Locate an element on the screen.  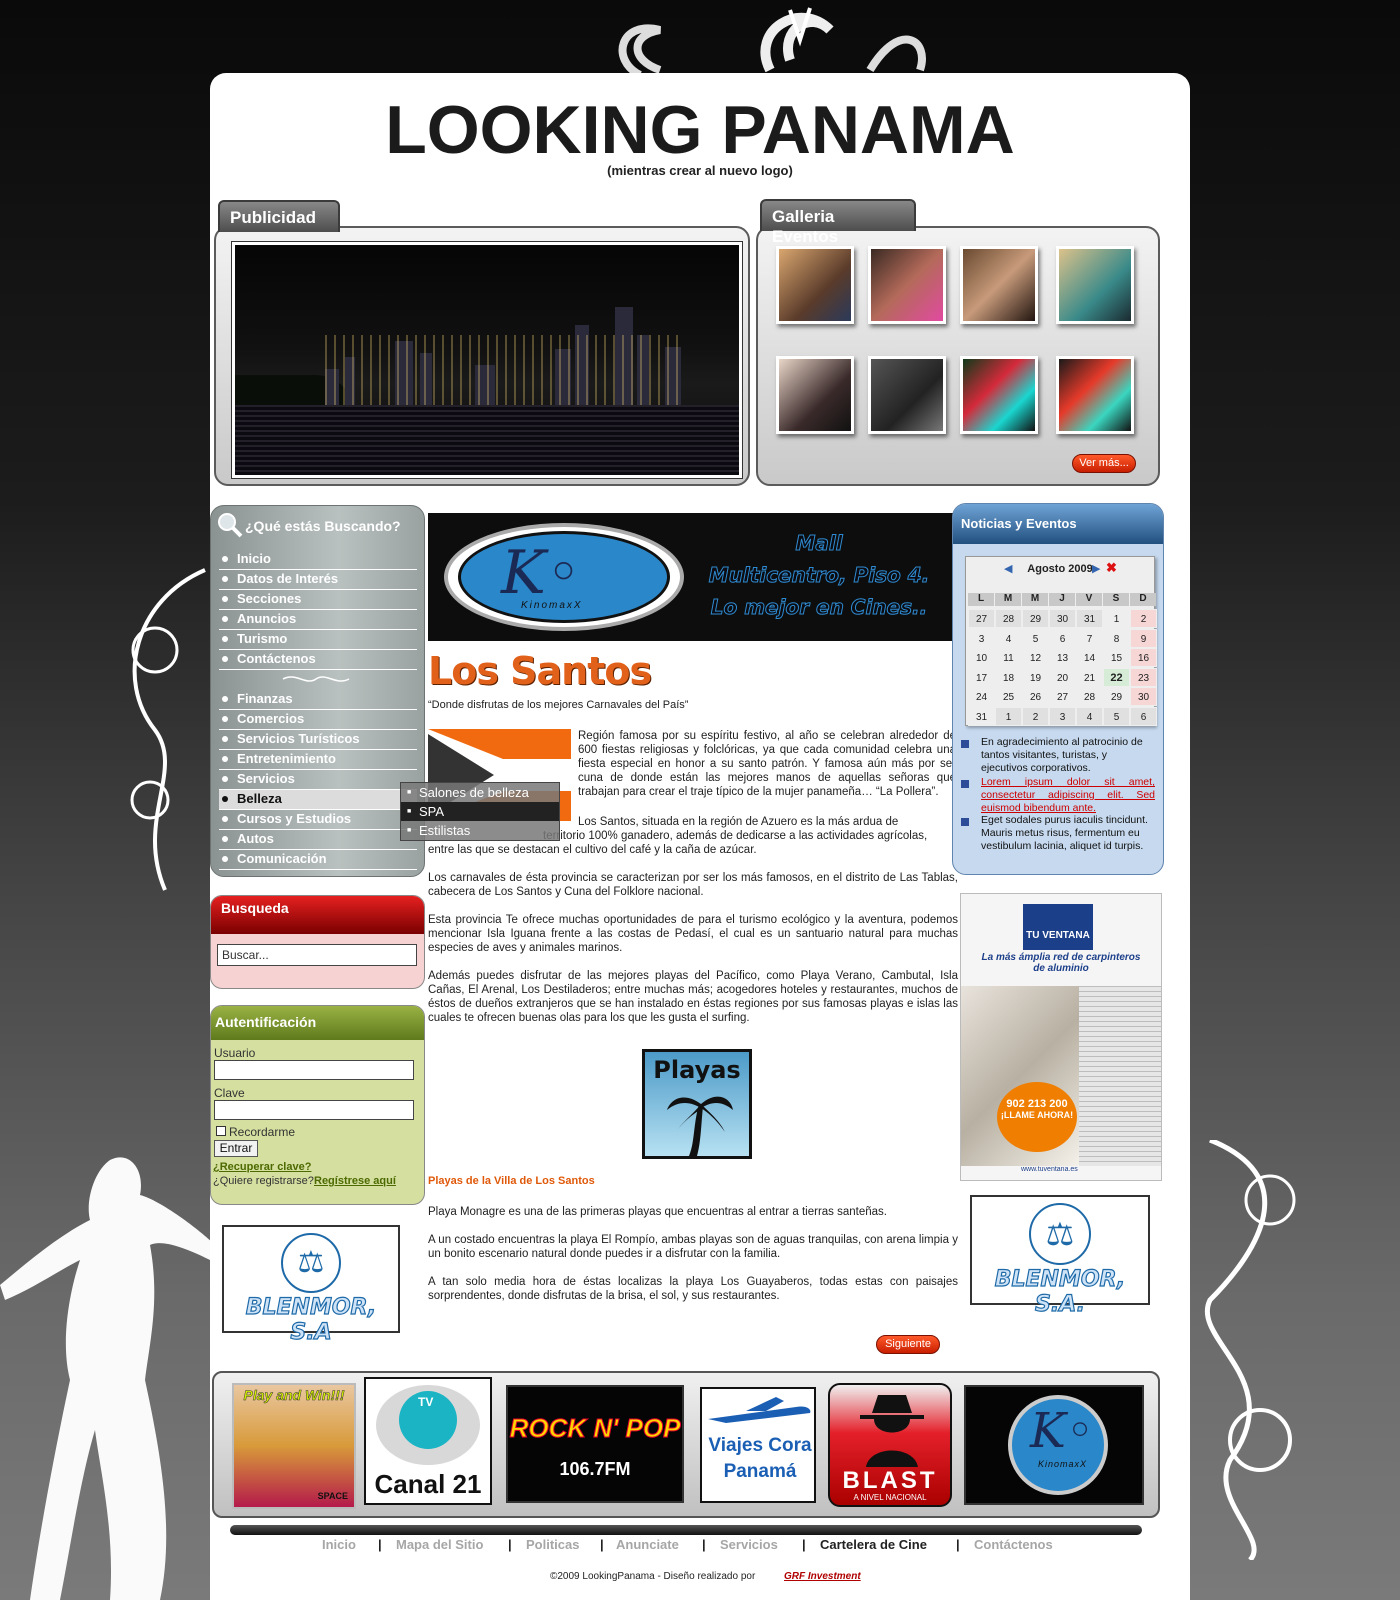
sidebar-item-datos: Datos de Interés is located at coordinates (318, 580).